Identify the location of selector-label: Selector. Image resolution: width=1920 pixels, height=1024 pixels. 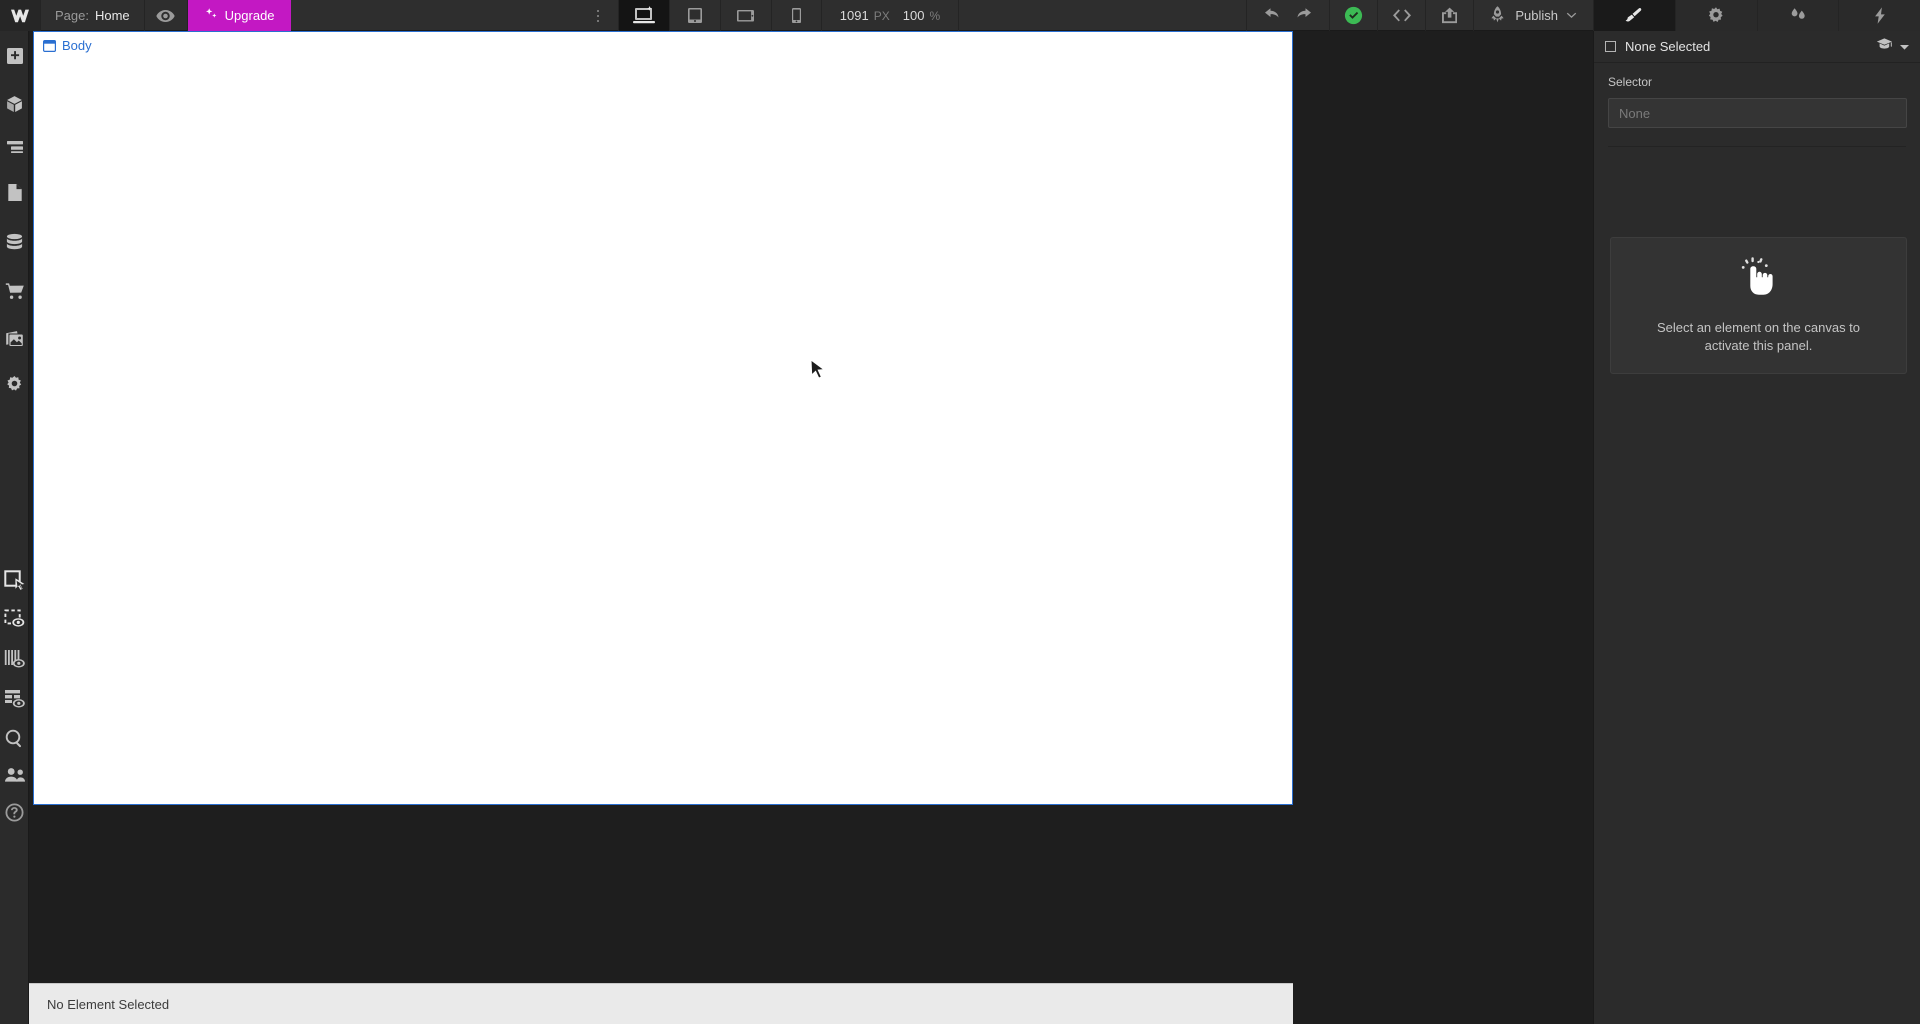
(1630, 82).